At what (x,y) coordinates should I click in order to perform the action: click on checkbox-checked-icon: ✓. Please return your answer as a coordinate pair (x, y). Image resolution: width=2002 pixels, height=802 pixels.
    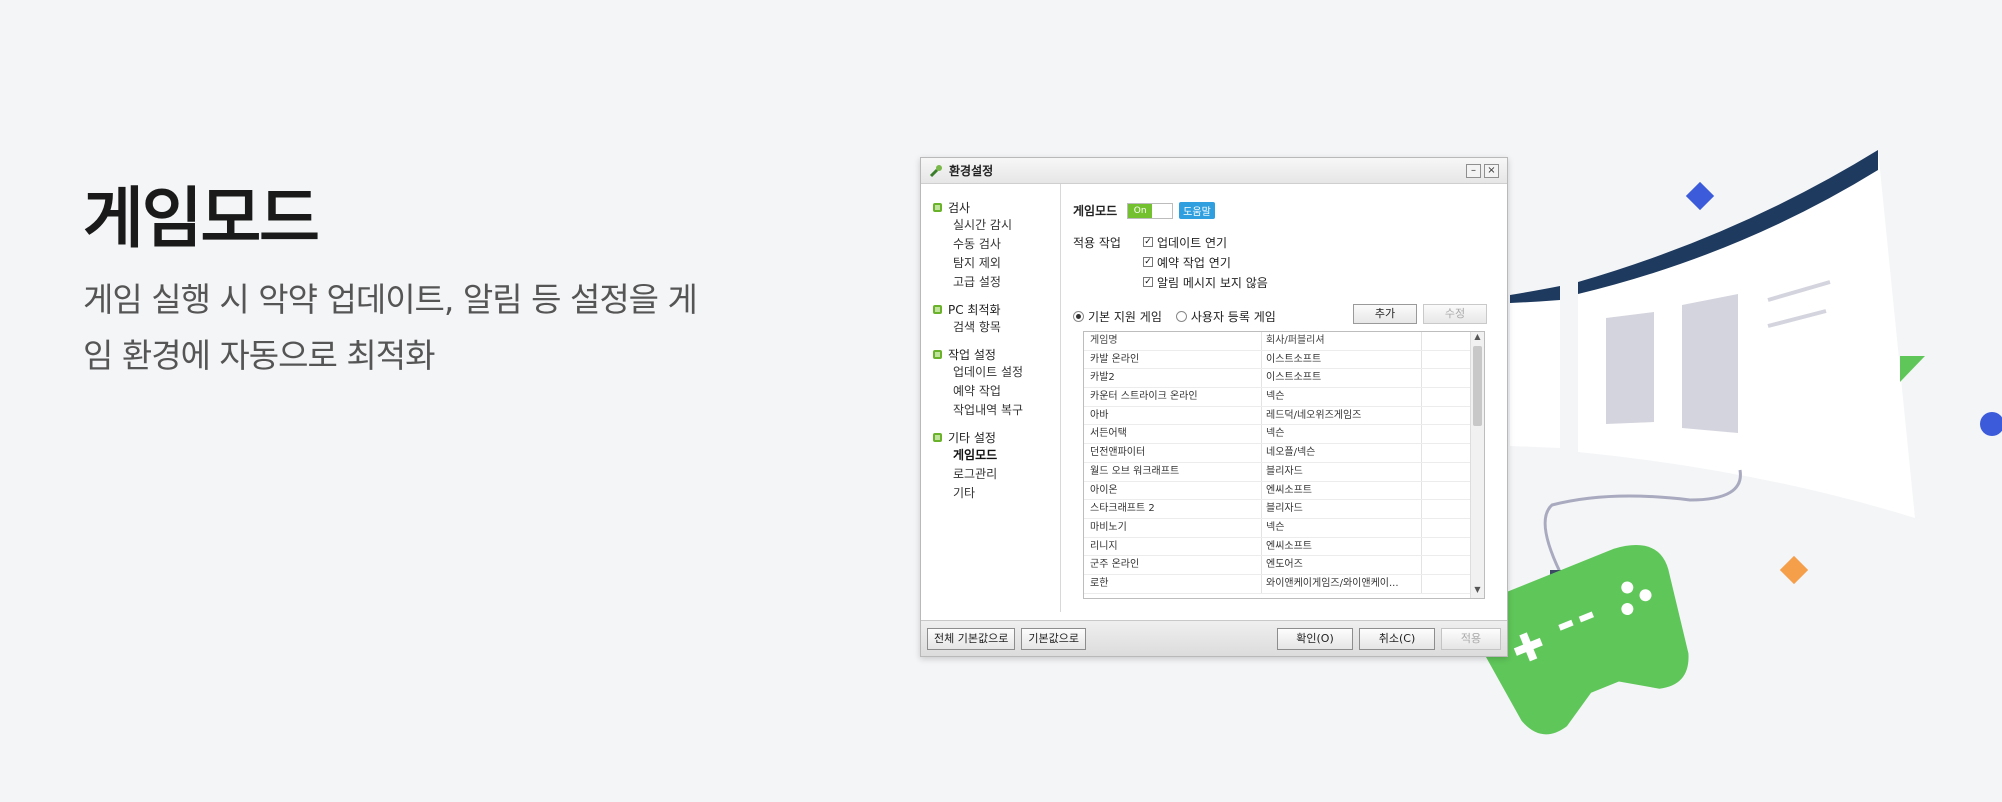
    Looking at the image, I should click on (1148, 242).